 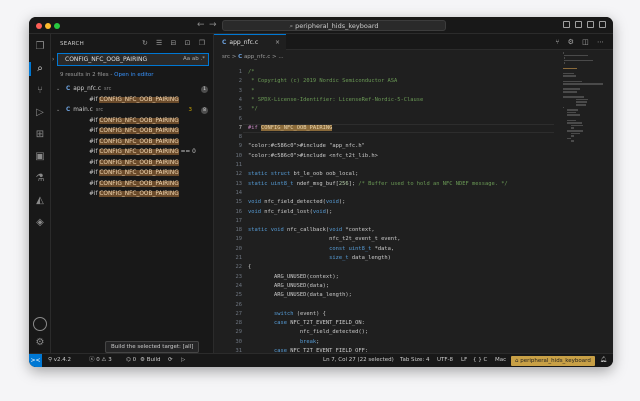 I want to click on line-number: 1, so click(x=240, y=72).